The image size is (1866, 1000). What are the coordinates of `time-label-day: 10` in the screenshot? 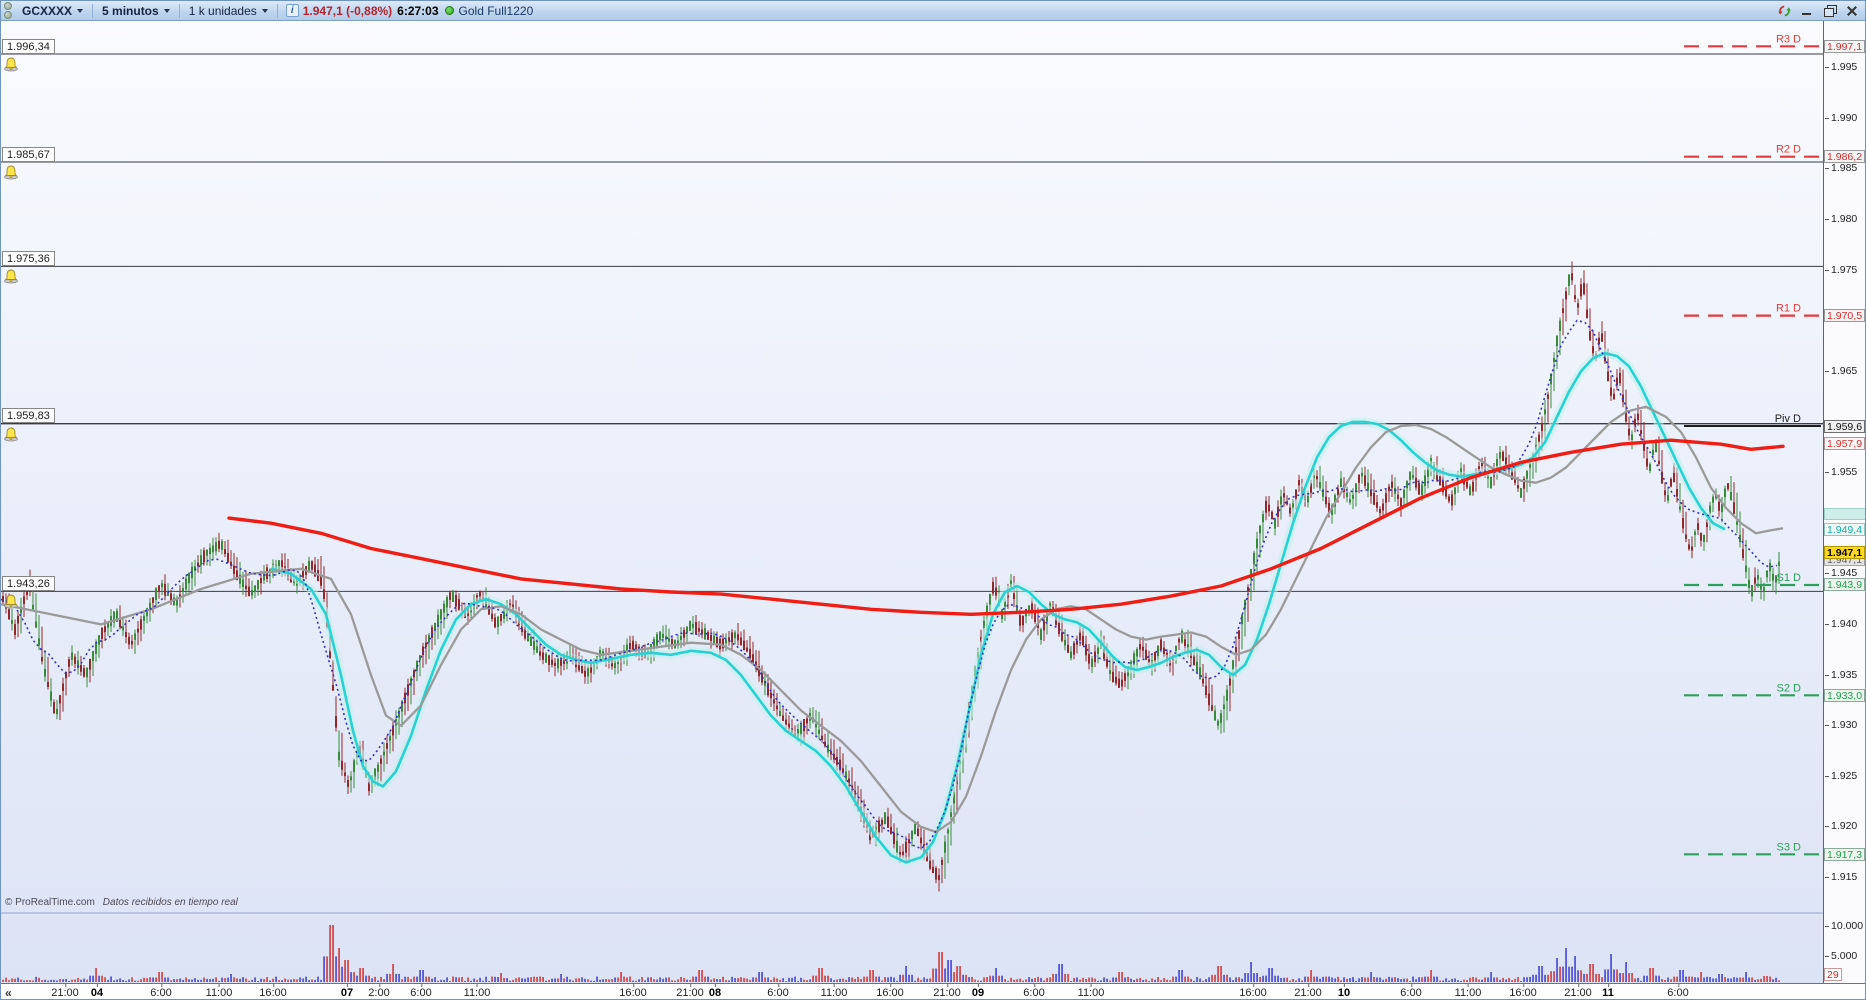 It's located at (1344, 991).